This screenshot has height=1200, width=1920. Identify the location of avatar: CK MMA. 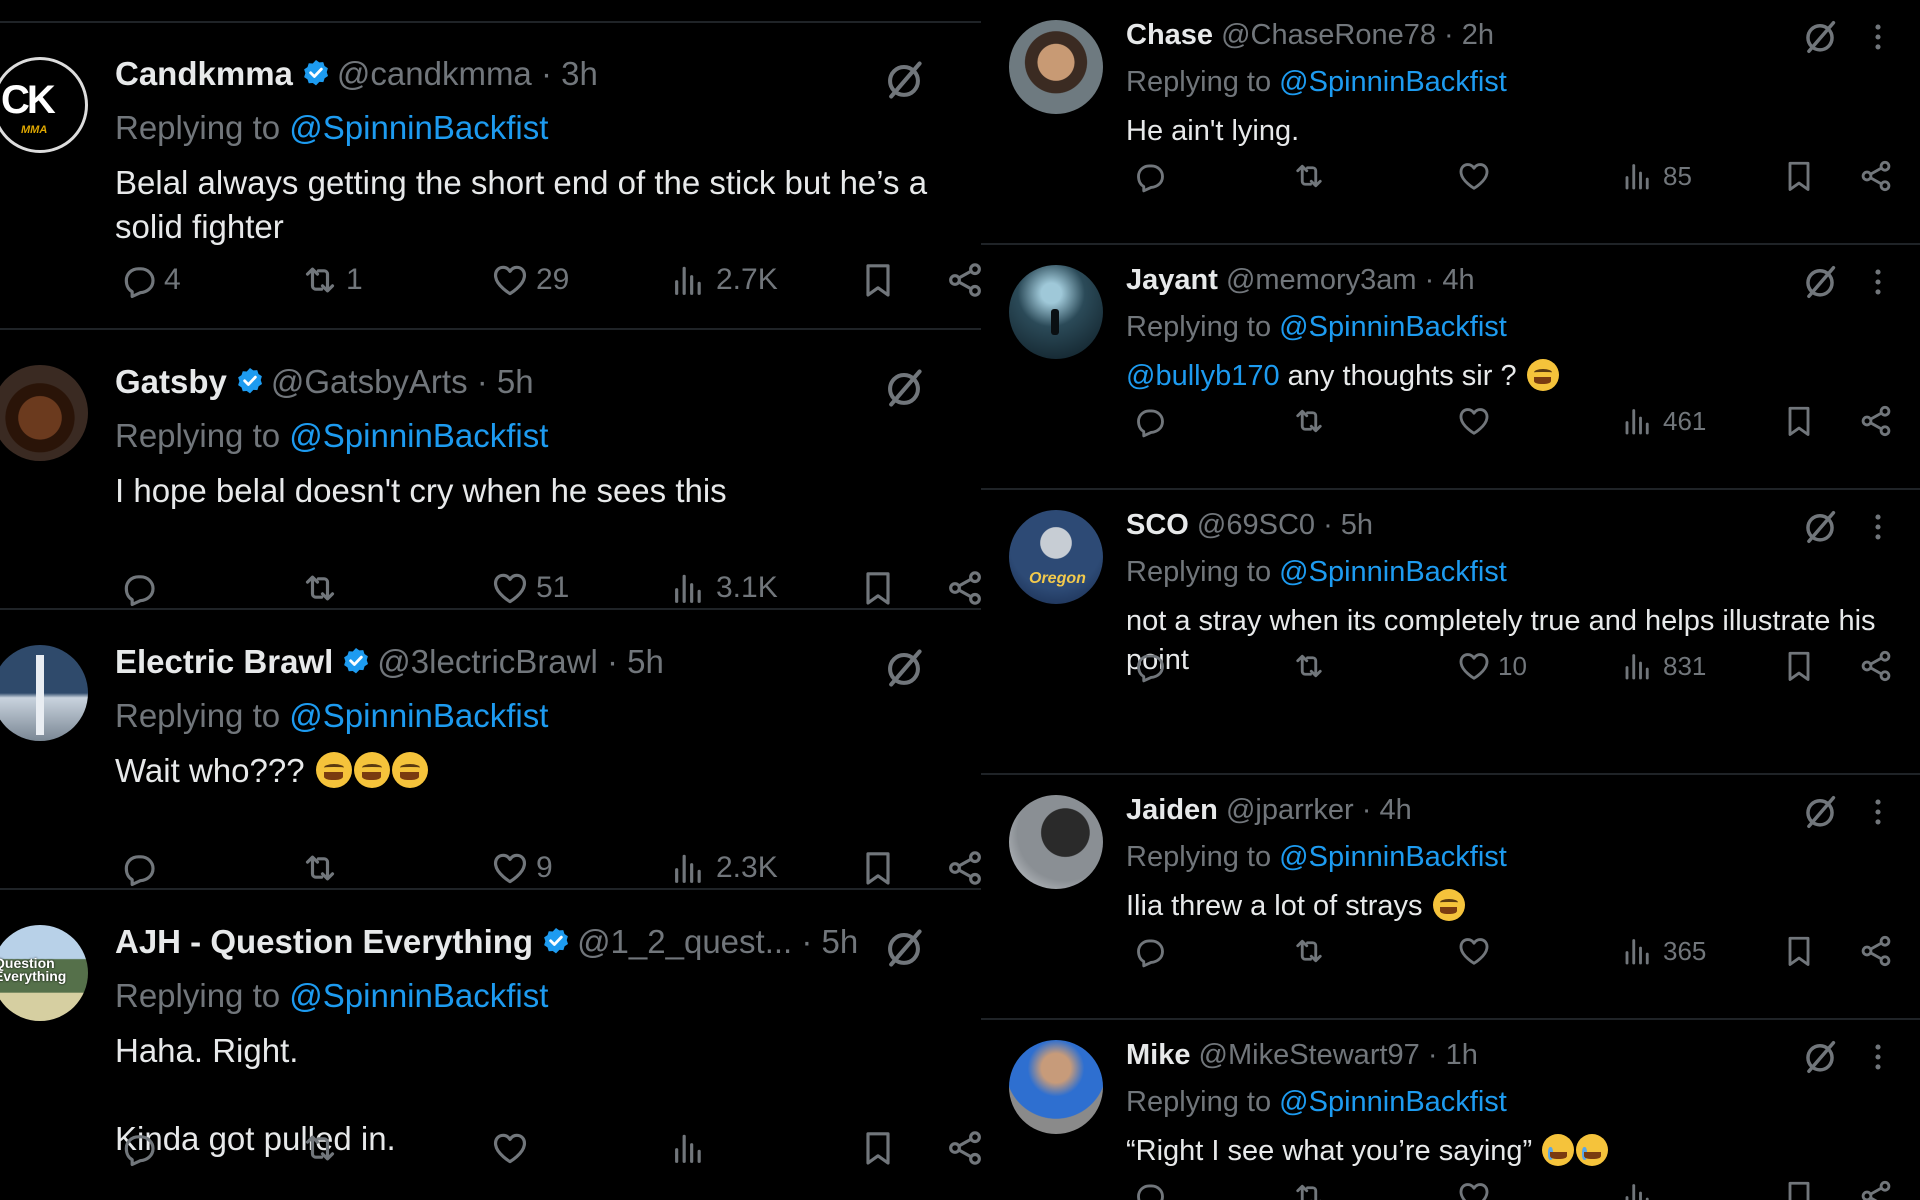
(44, 105).